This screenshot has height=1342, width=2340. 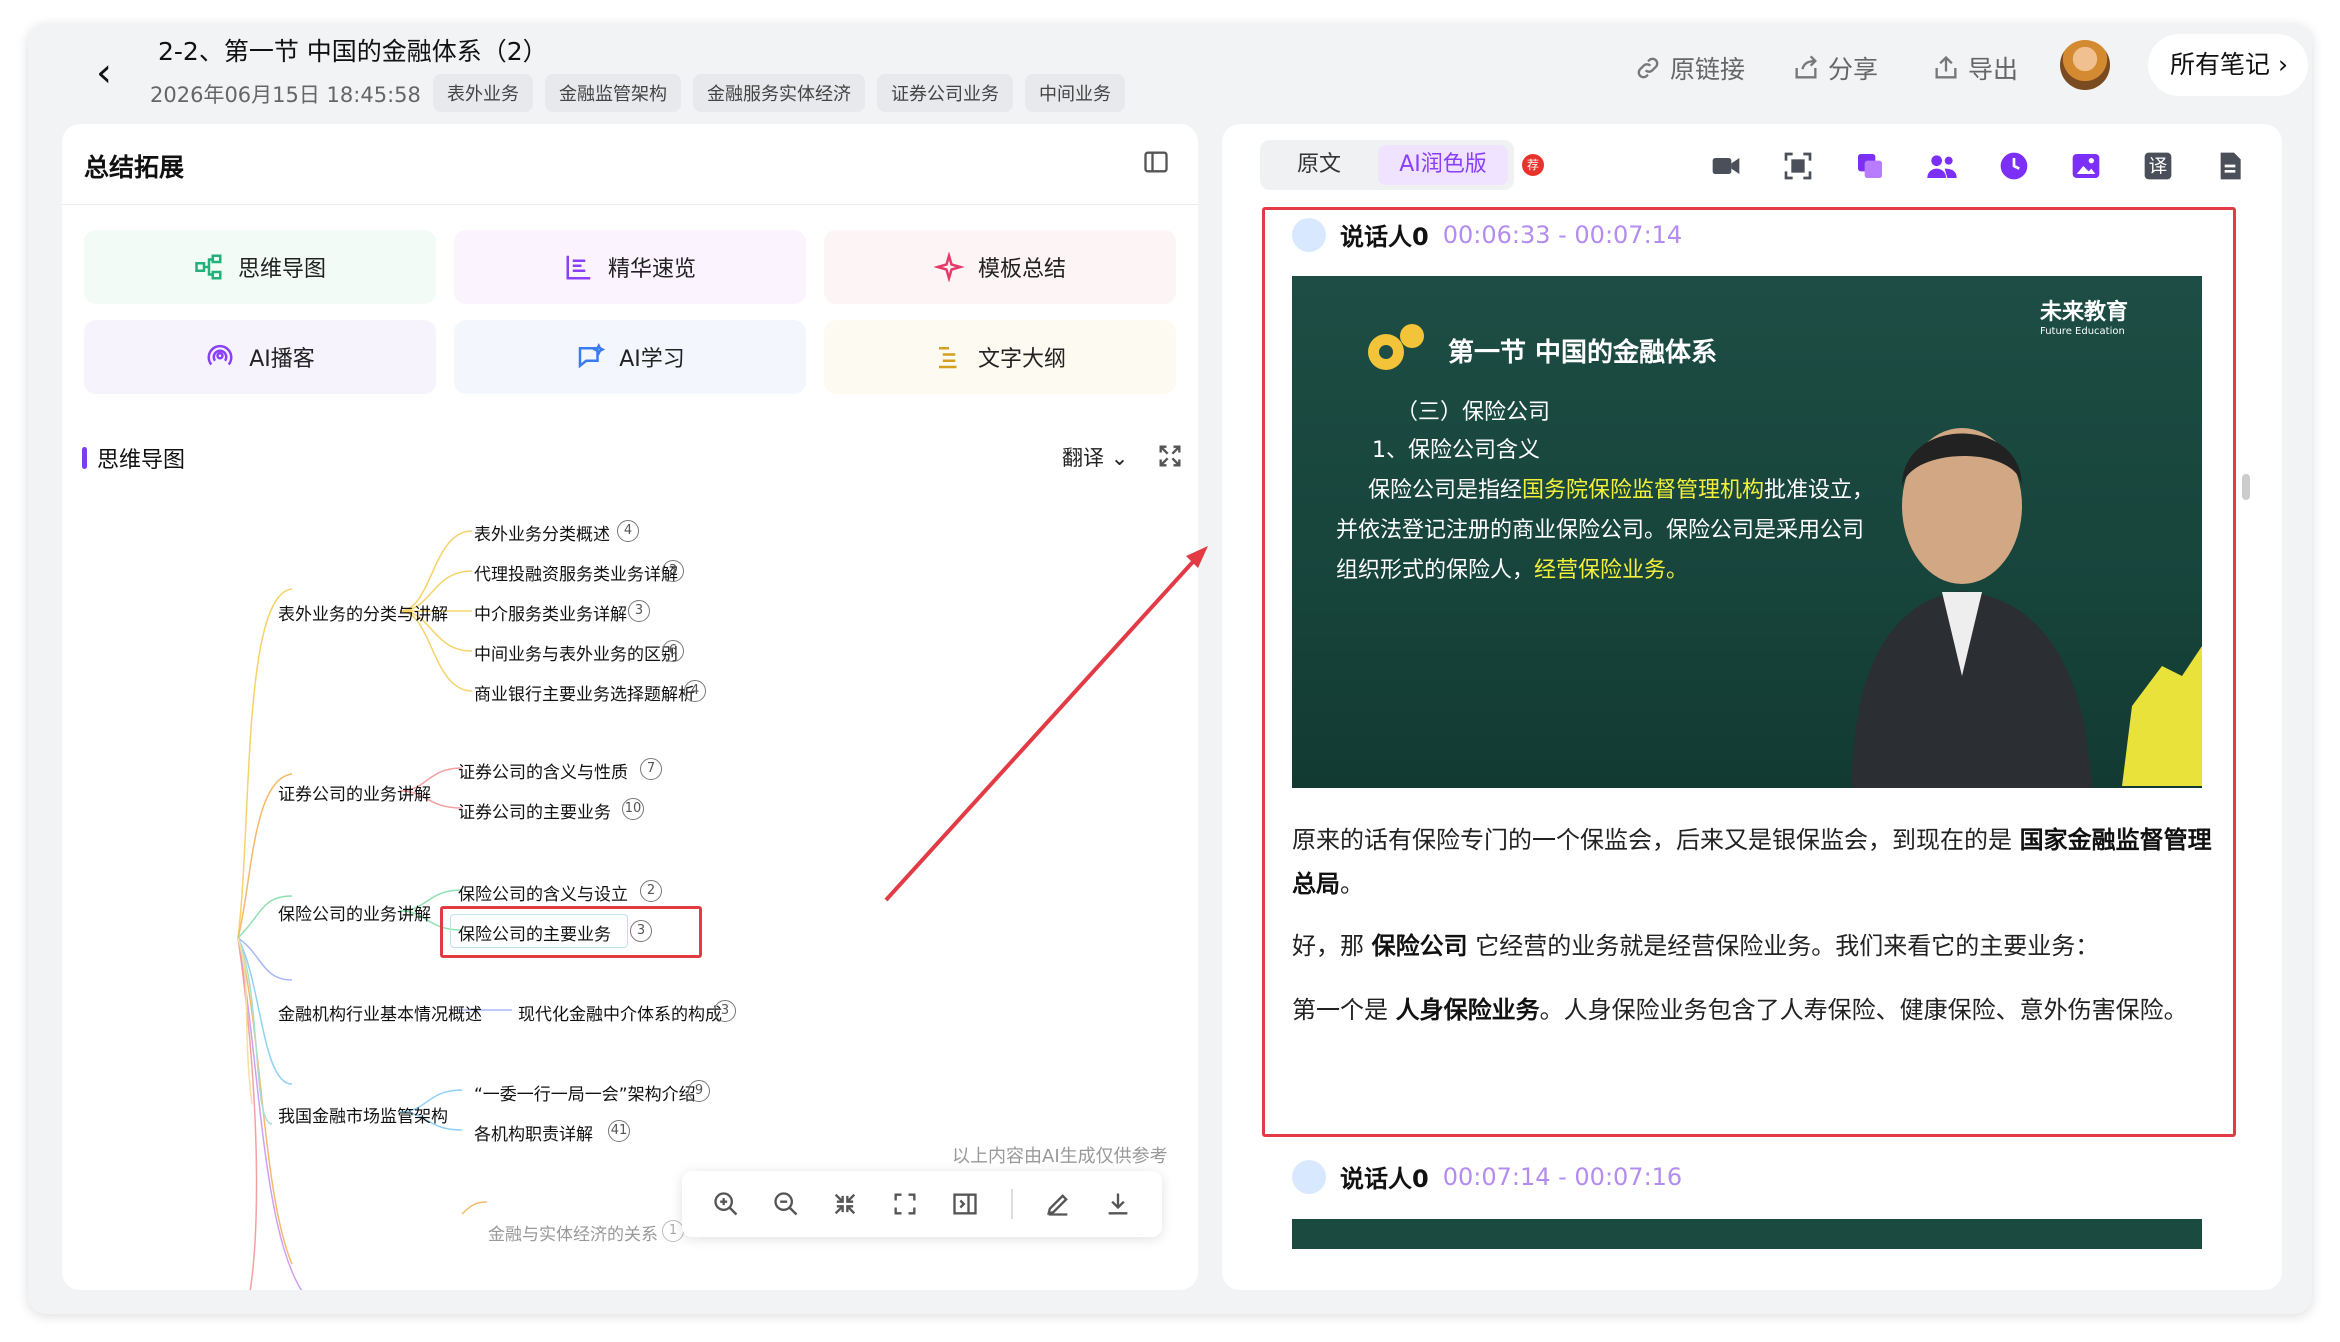 I want to click on view-tabs: 原文 AI润色版 荐, so click(x=1402, y=165).